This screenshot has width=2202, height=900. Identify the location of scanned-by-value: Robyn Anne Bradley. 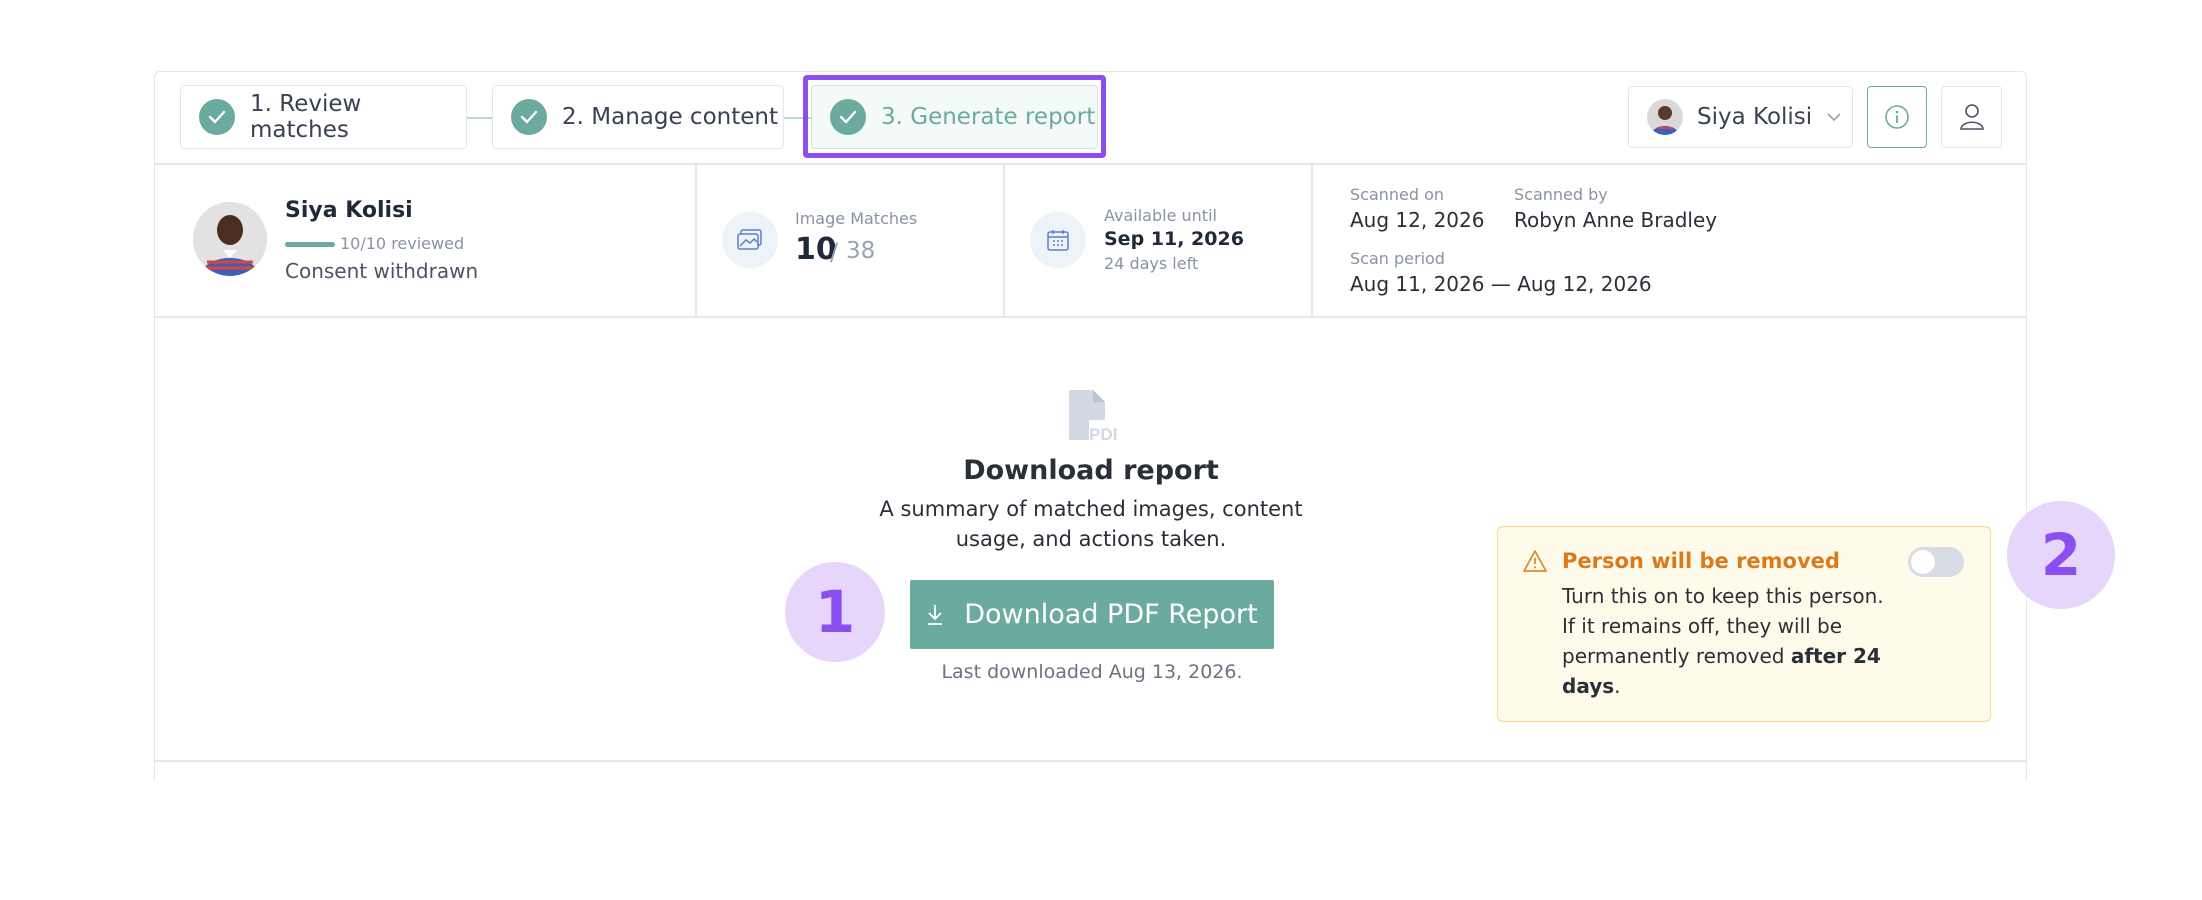
(1616, 220).